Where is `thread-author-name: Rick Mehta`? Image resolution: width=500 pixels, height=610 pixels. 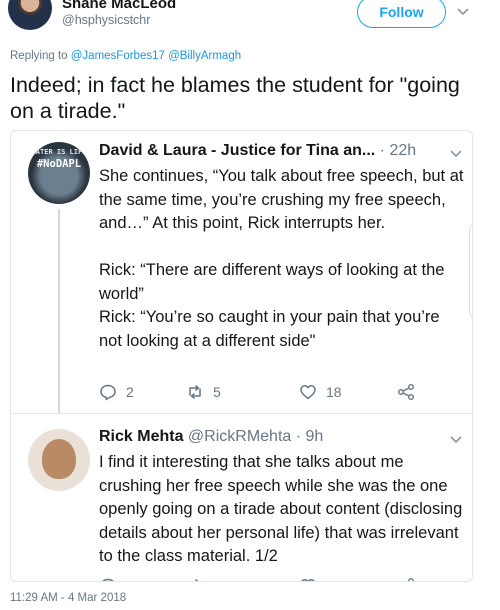
thread-author-name: Rick Mehta is located at coordinates (141, 436).